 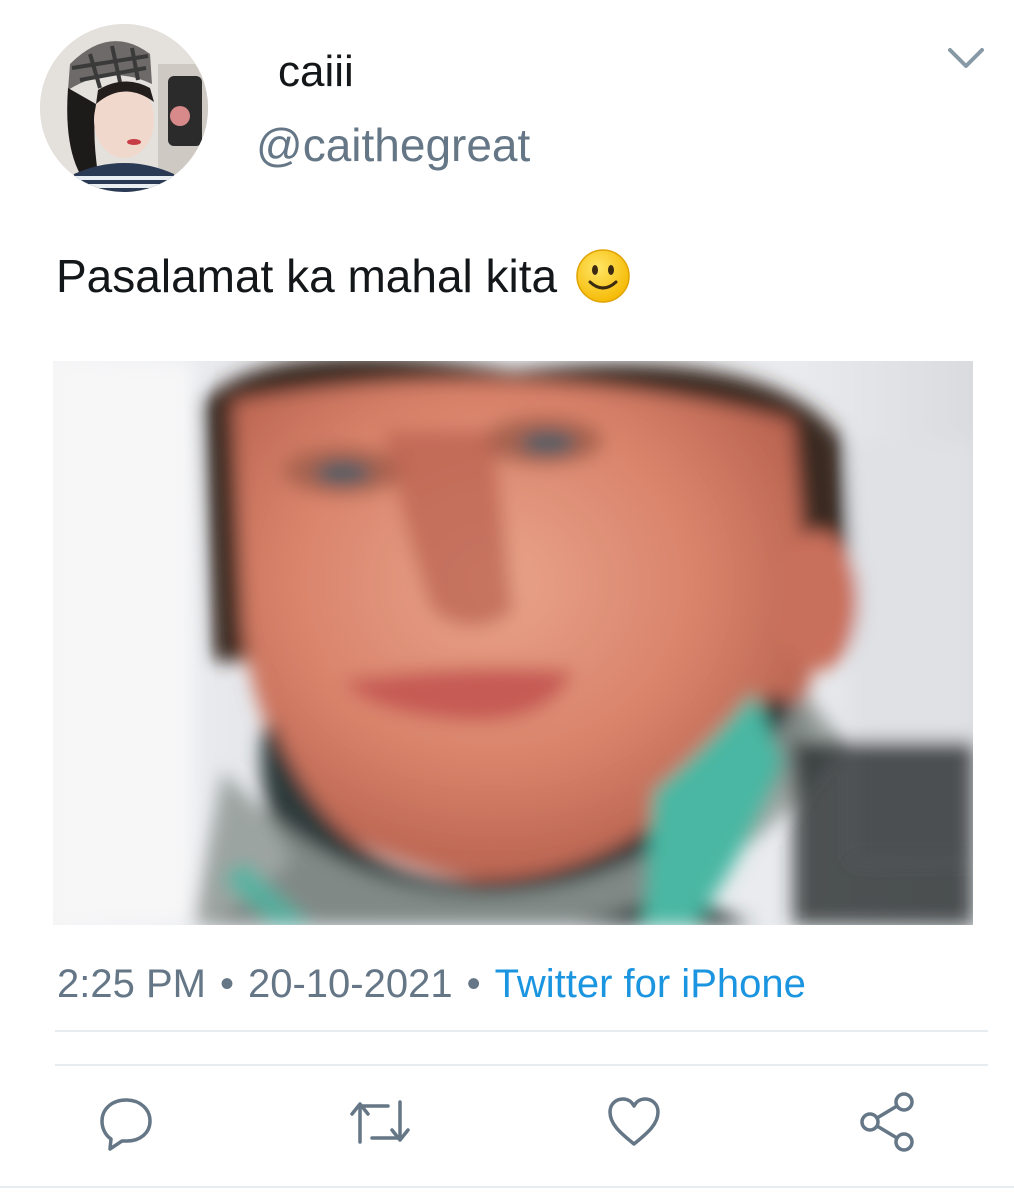 I want to click on like-button, so click(x=634, y=1122).